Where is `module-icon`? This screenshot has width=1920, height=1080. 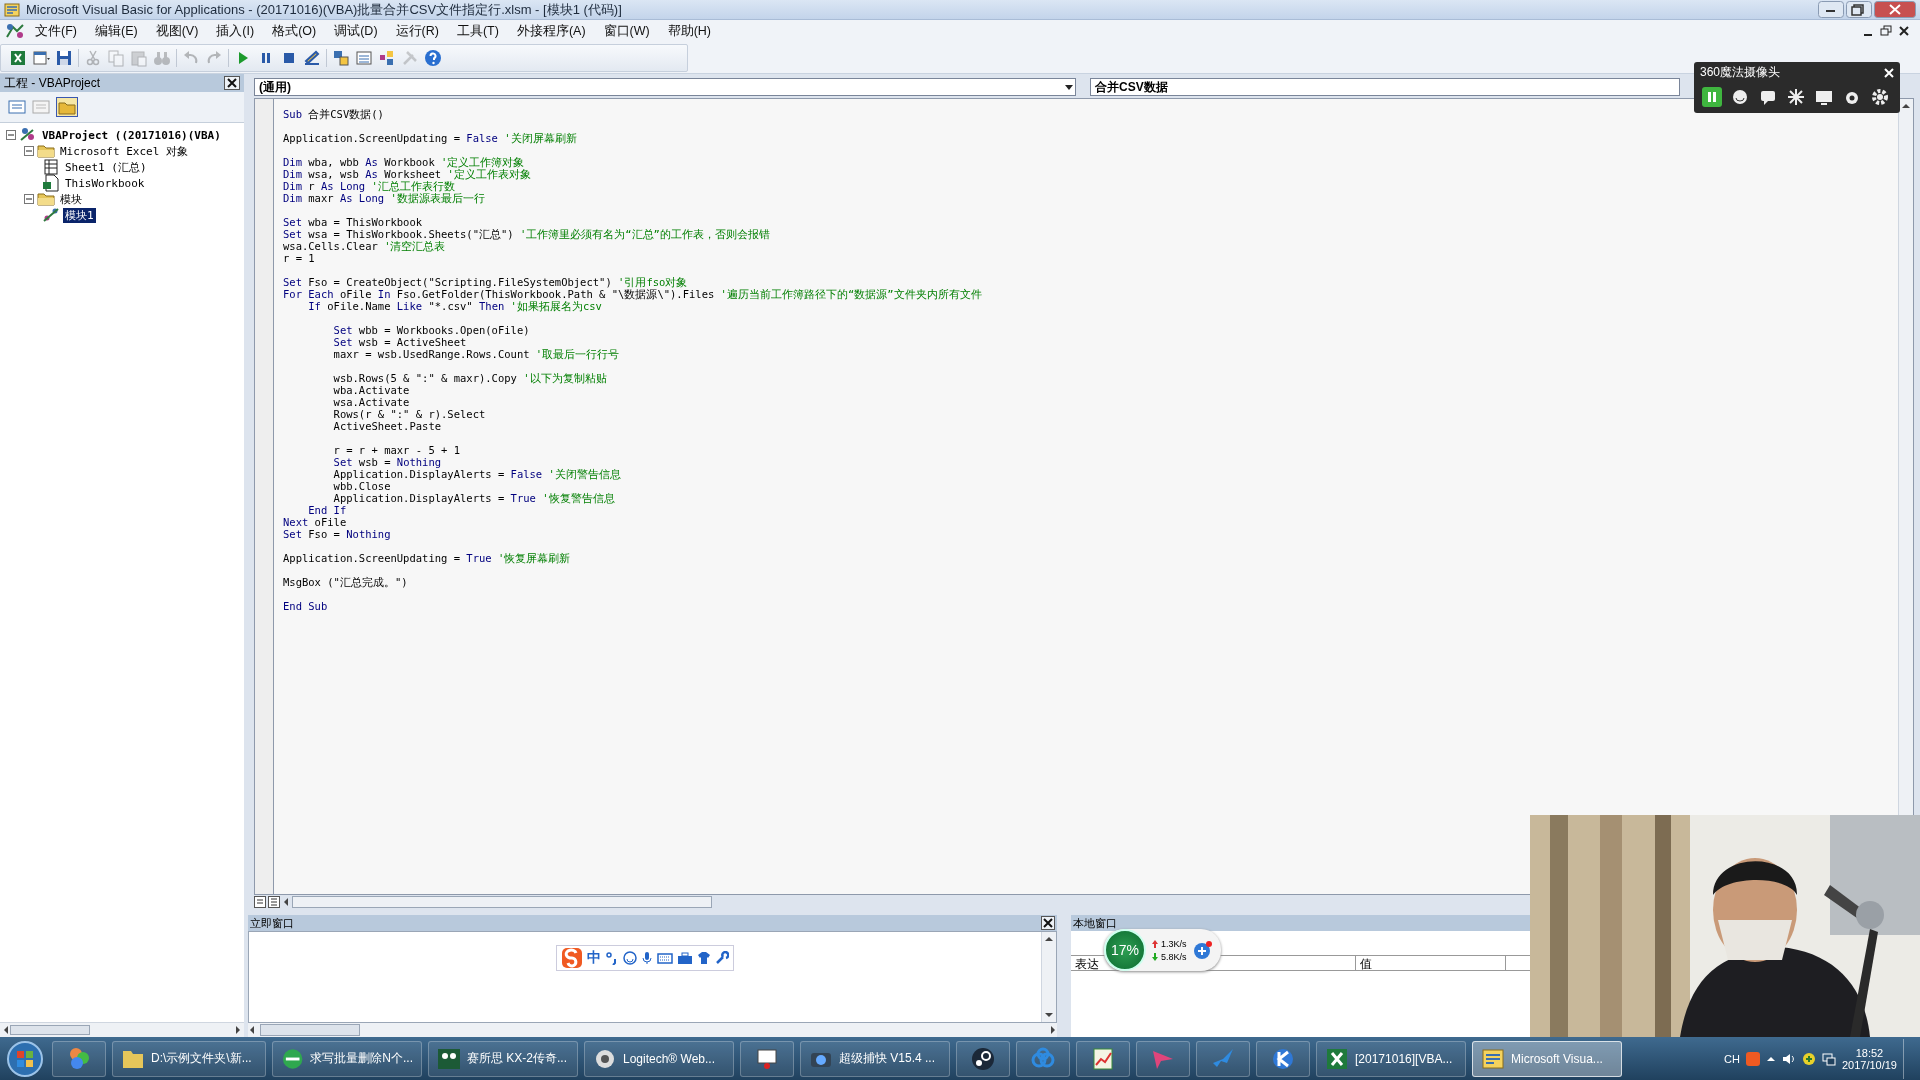 module-icon is located at coordinates (51, 215).